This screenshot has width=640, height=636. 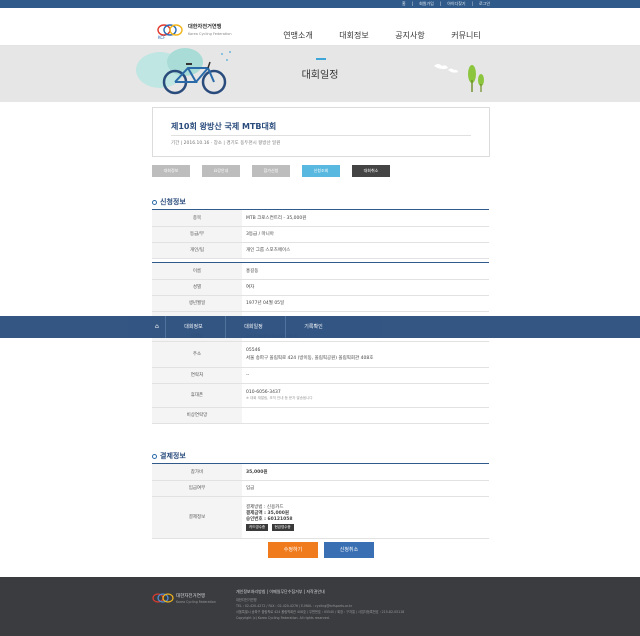 What do you see at coordinates (484, 4) in the screenshot?
I see `login-link: 로그인` at bounding box center [484, 4].